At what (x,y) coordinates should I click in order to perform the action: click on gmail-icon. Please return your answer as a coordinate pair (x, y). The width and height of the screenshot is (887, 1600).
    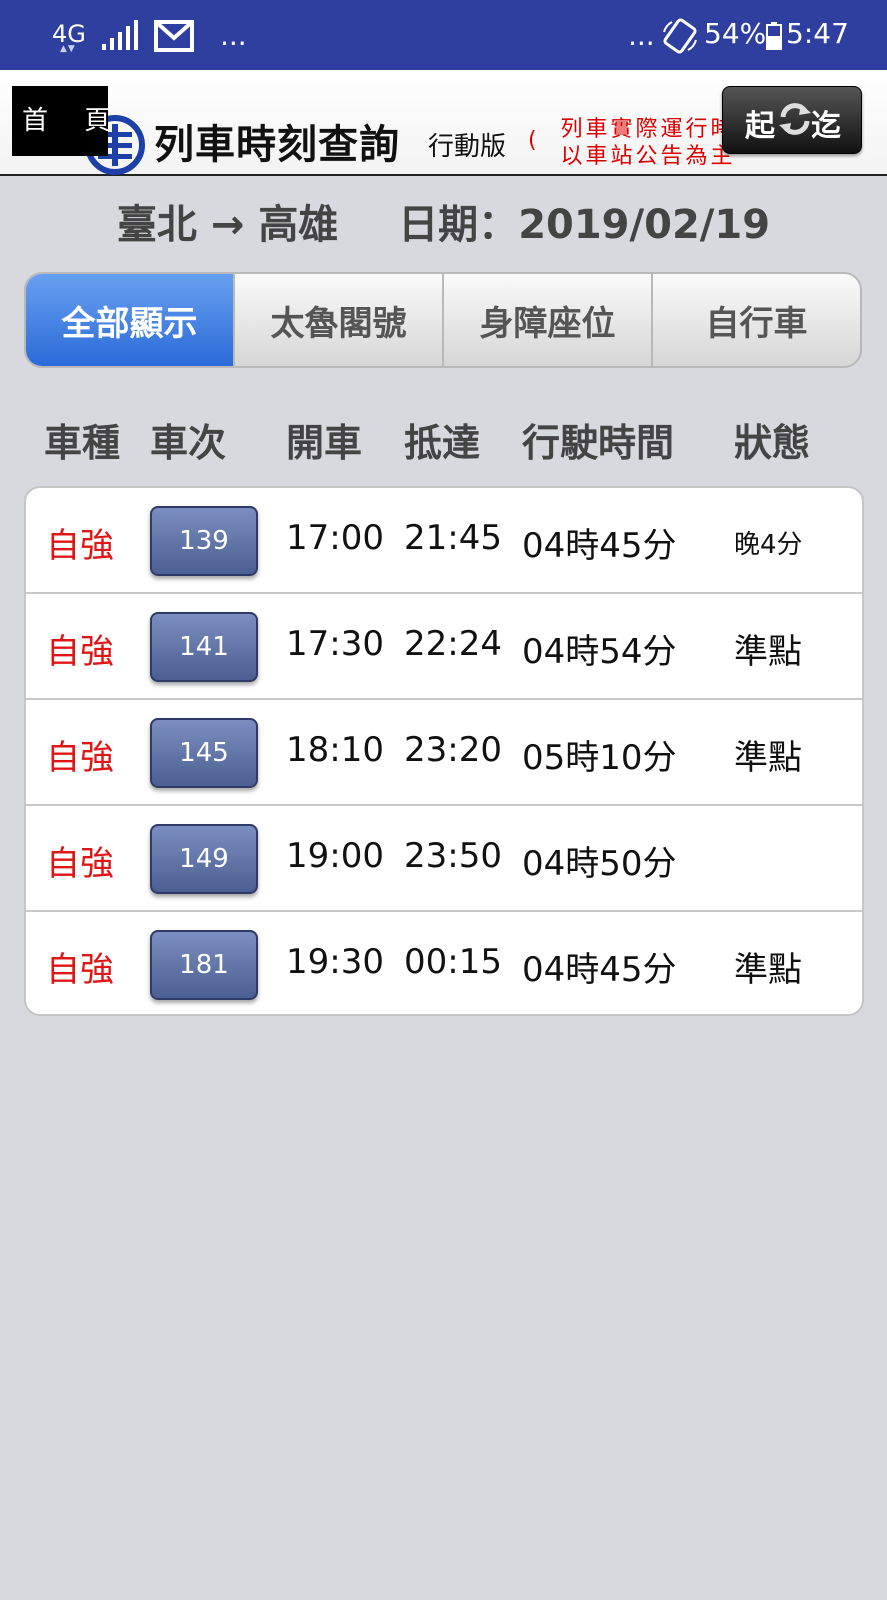
    Looking at the image, I should click on (174, 36).